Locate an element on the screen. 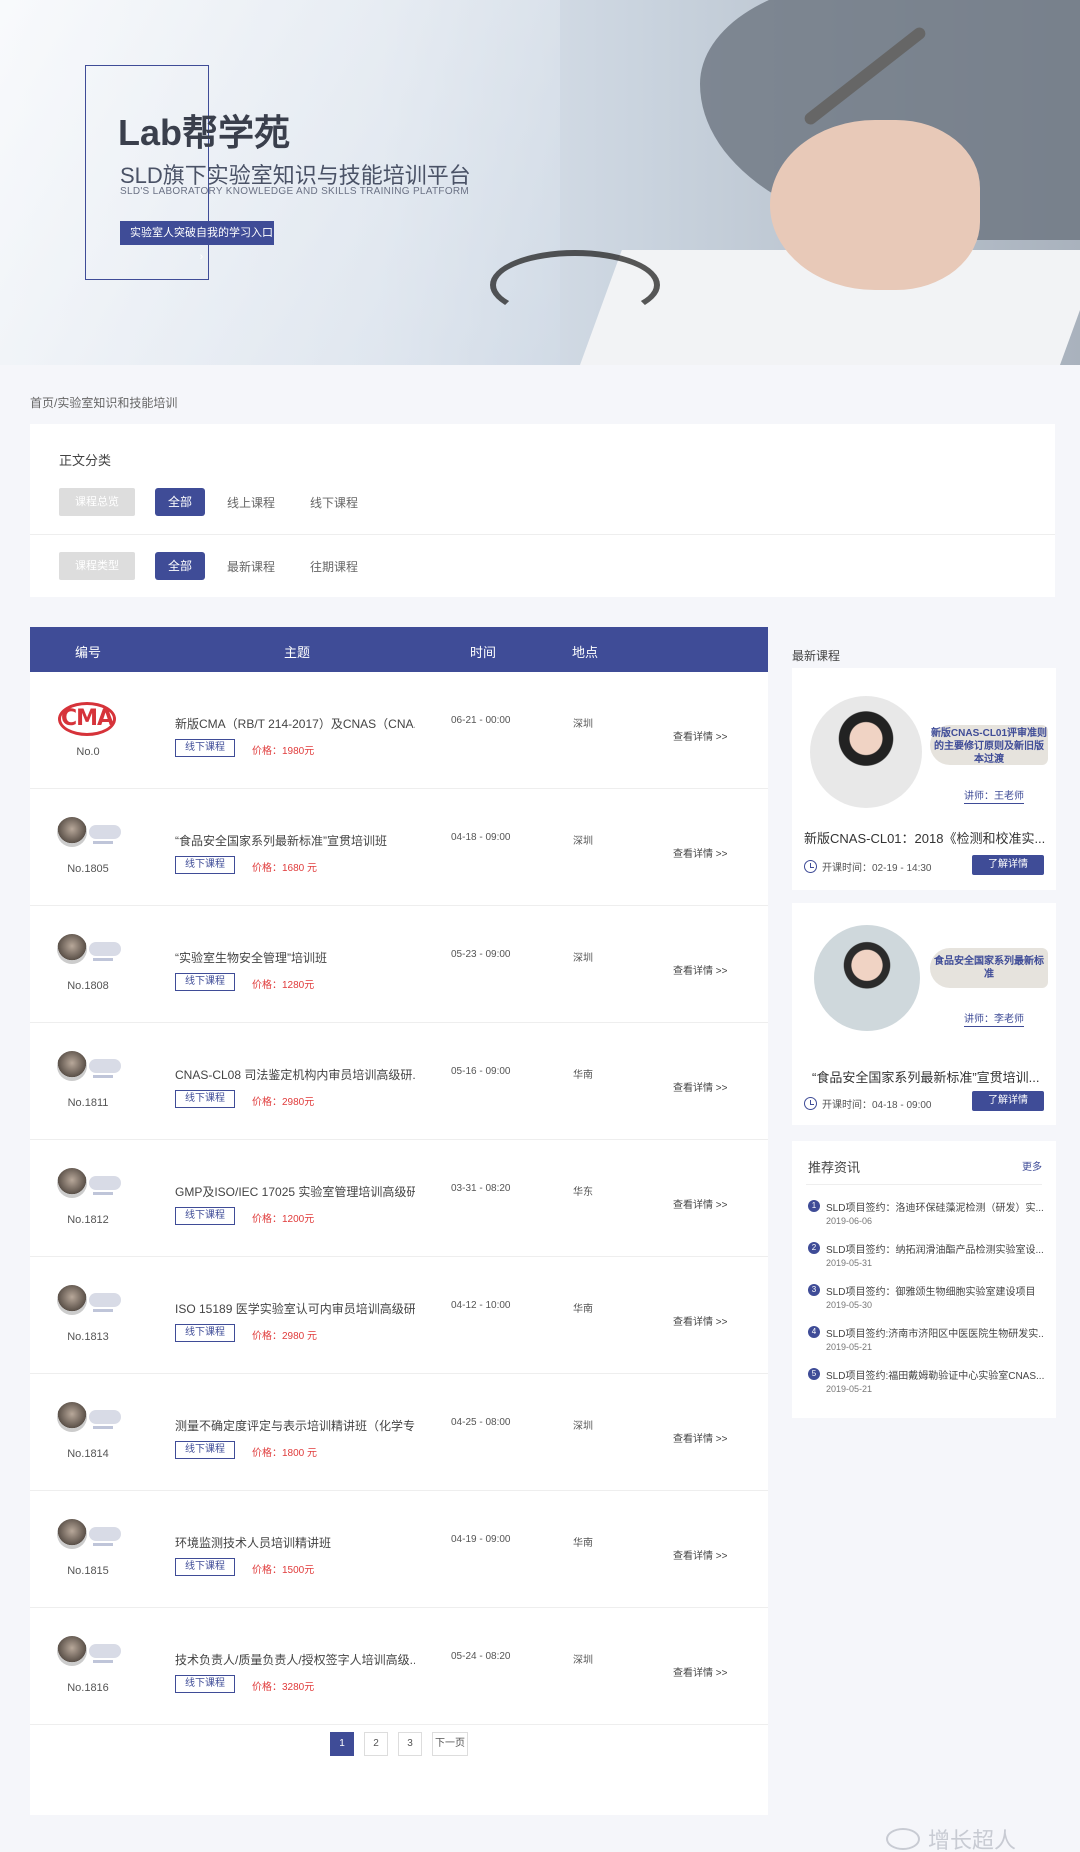  watermark: 增长超人 is located at coordinates (951, 1837).